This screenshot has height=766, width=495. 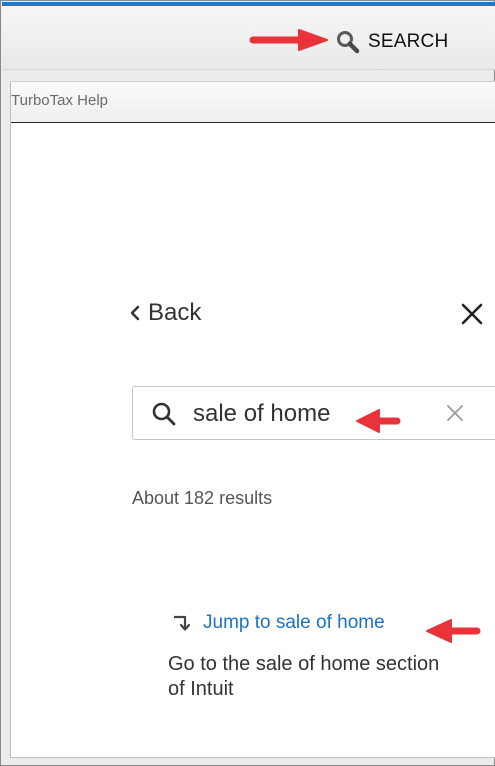 I want to click on jump-to-link: Jump to sale of home, so click(x=278, y=623).